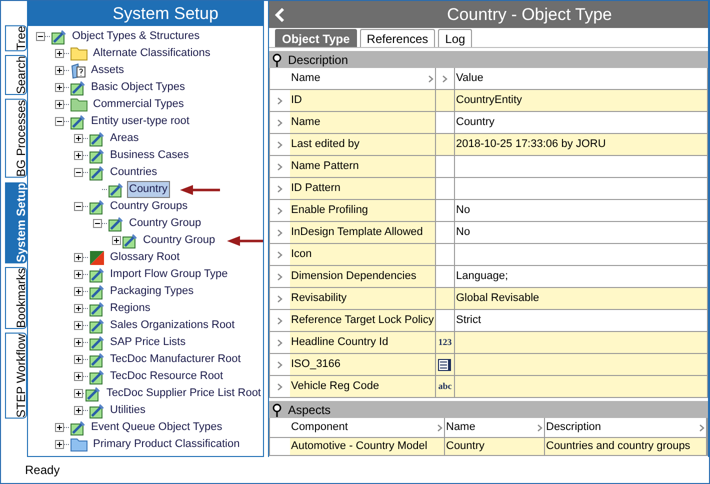 The height and width of the screenshot is (484, 710). What do you see at coordinates (16, 298) in the screenshot?
I see `side-tab: Bookmarks` at bounding box center [16, 298].